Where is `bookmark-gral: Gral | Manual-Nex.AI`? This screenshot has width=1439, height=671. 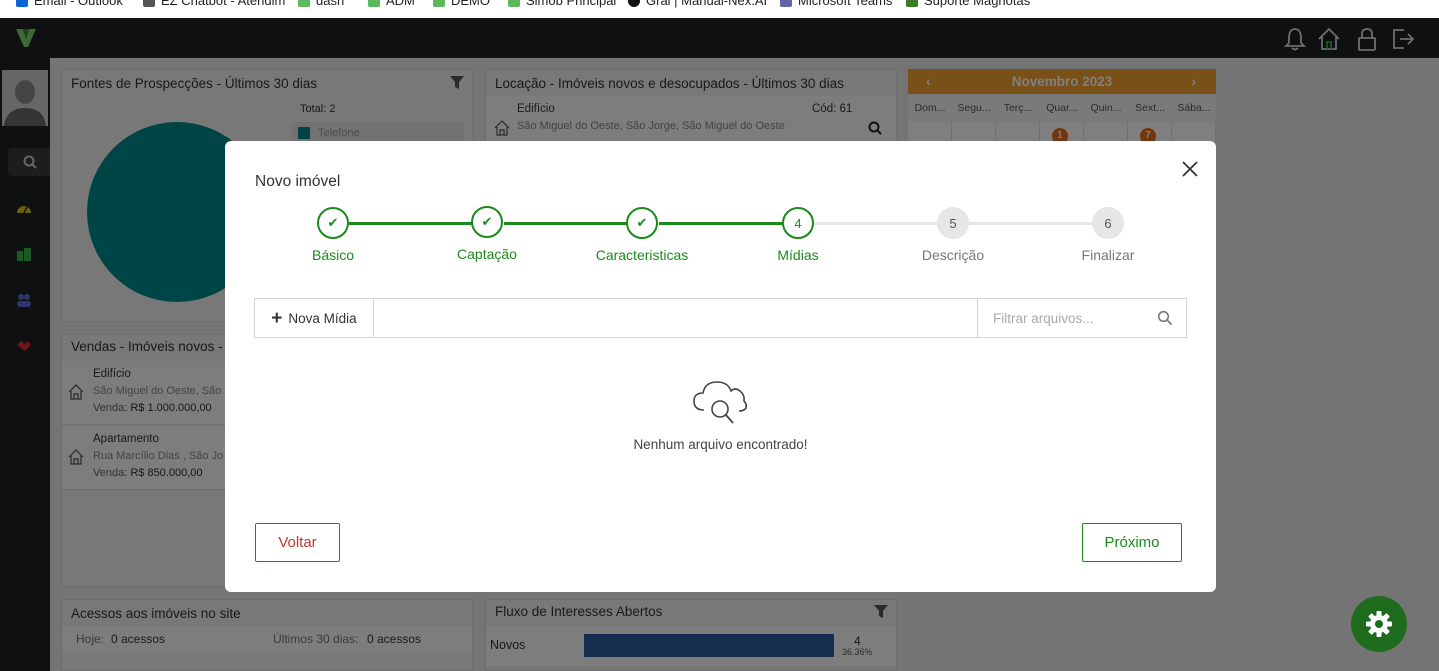 bookmark-gral: Gral | Manual-Nex.AI is located at coordinates (697, 4).